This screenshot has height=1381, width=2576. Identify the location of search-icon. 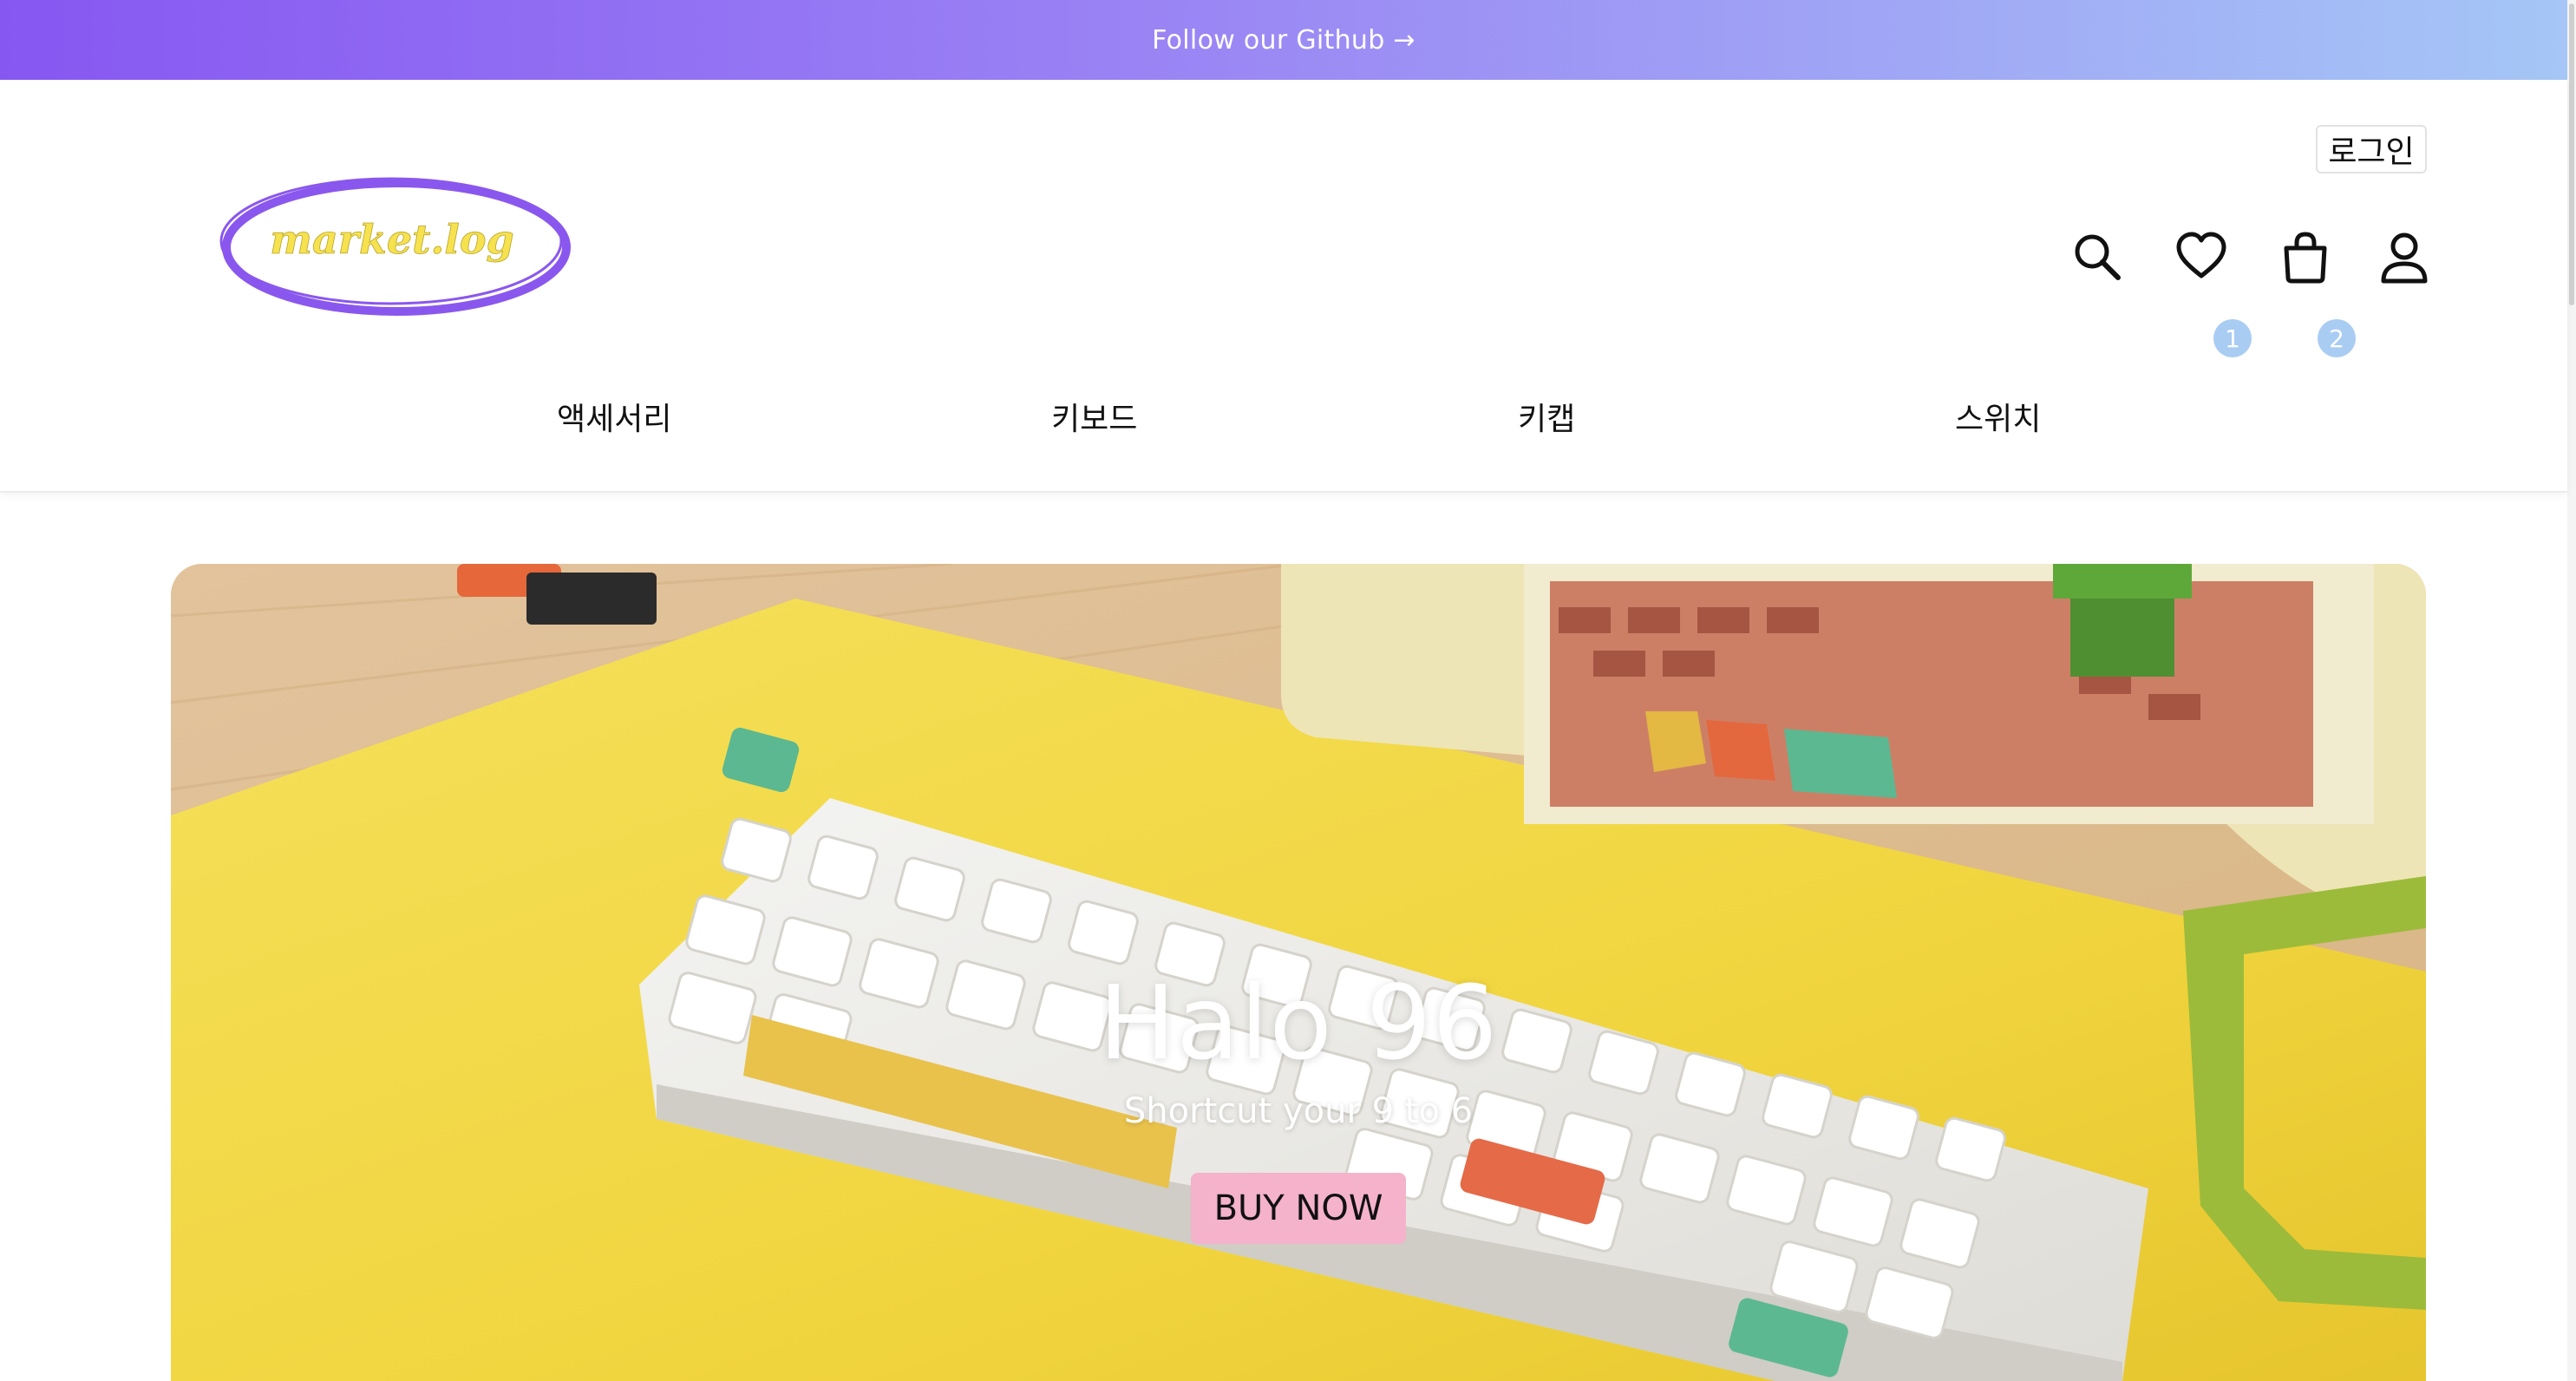
(2097, 257).